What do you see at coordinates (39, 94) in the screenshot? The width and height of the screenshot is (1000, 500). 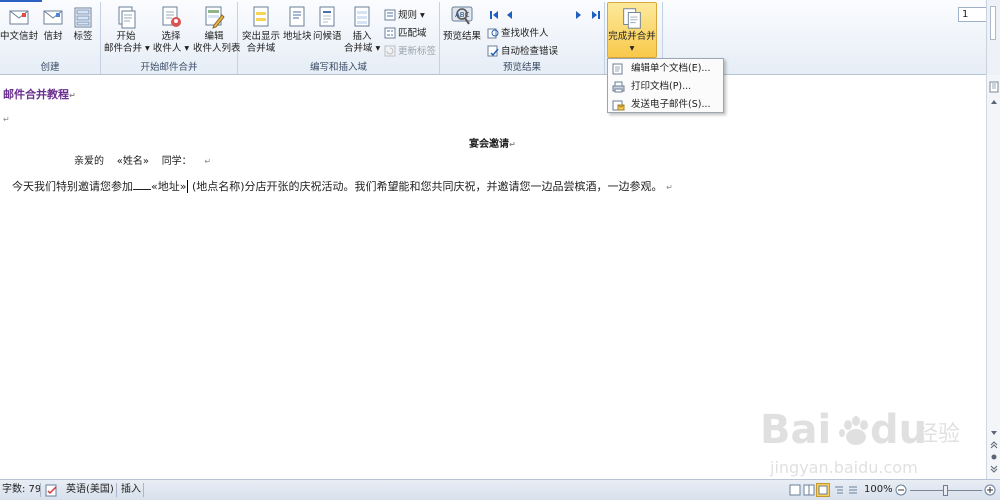 I see `document-heading: 邮件合并教程↵` at bounding box center [39, 94].